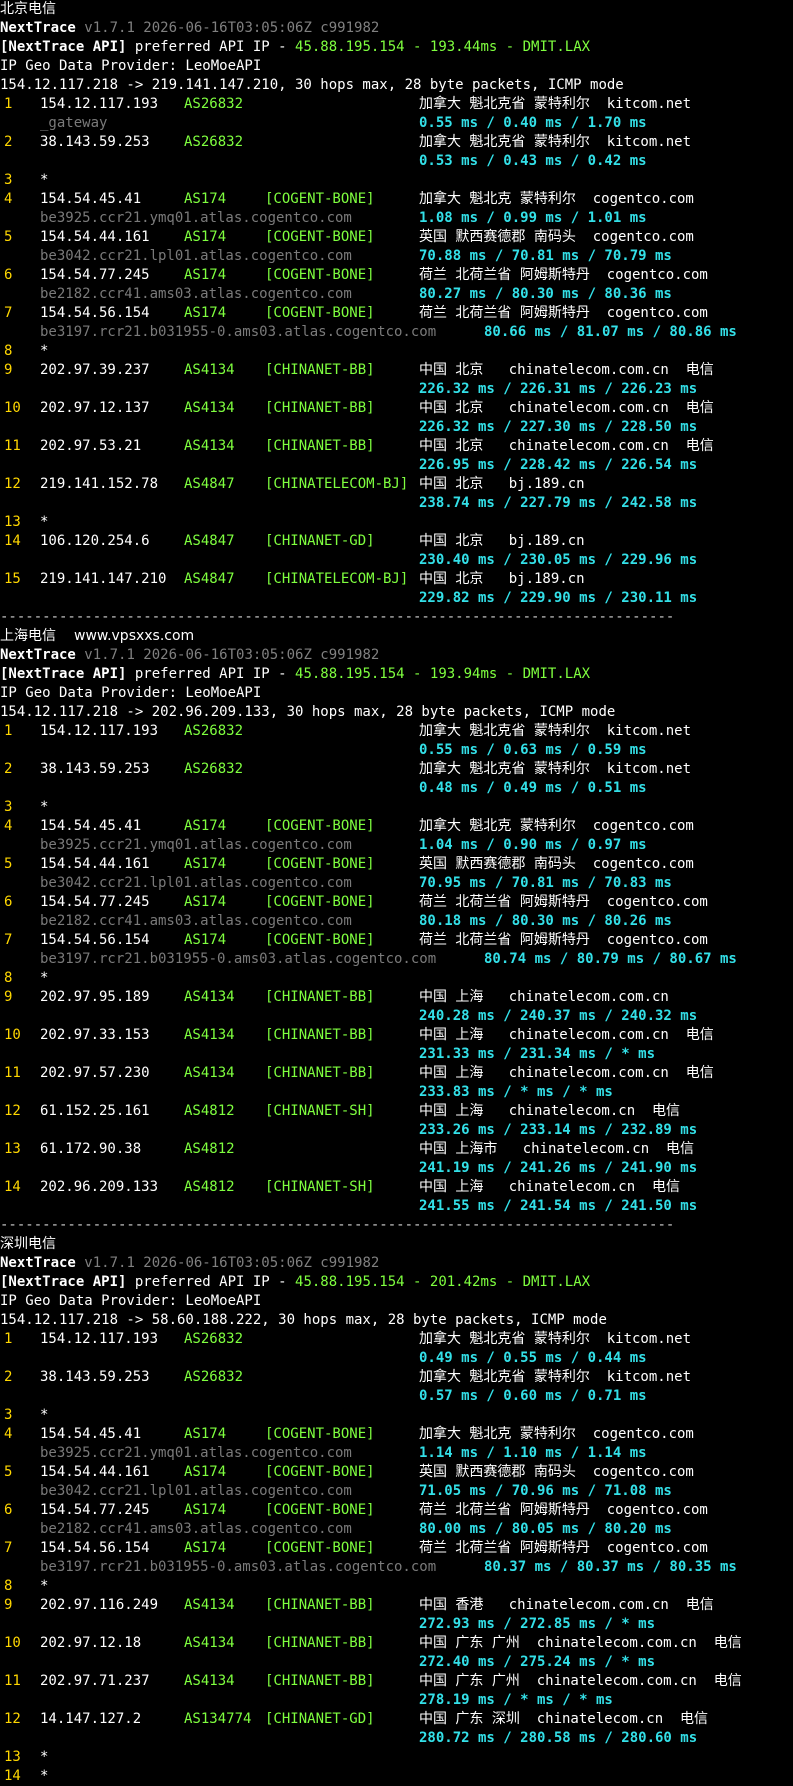 The width and height of the screenshot is (793, 1786). Describe the element at coordinates (533, 788) in the screenshot. I see `hop-rtt: 0.48 ms / 0.49 ms / 0.51 ms` at that location.